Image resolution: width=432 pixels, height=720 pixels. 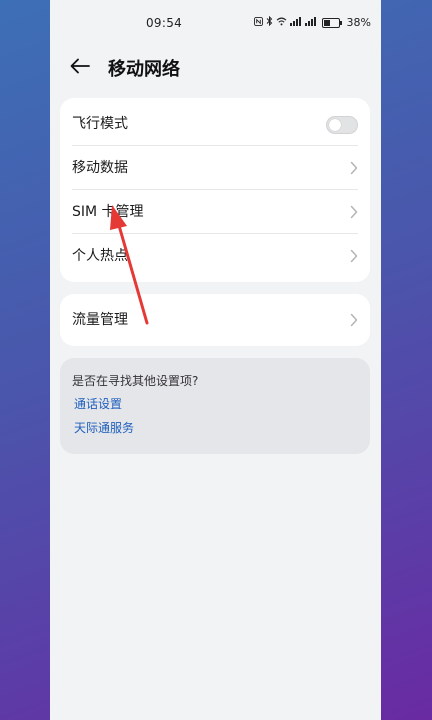 What do you see at coordinates (164, 23) in the screenshot?
I see `status-time: 09:54` at bounding box center [164, 23].